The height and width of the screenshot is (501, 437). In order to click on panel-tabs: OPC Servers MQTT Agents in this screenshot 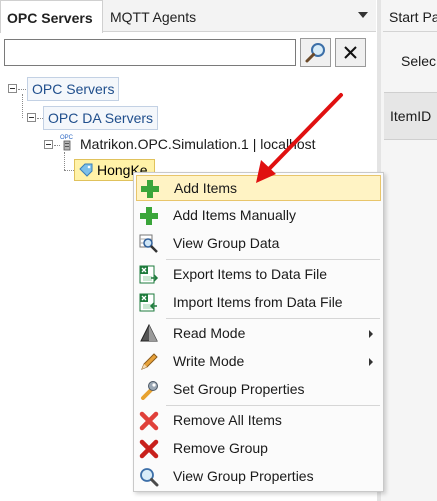, I will do `click(188, 16)`.